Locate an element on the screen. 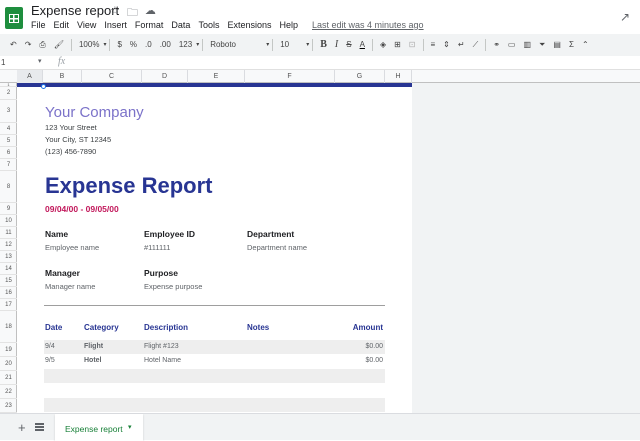 Image resolution: width=640 pixels, height=441 pixels. column-header-f: F is located at coordinates (290, 76).